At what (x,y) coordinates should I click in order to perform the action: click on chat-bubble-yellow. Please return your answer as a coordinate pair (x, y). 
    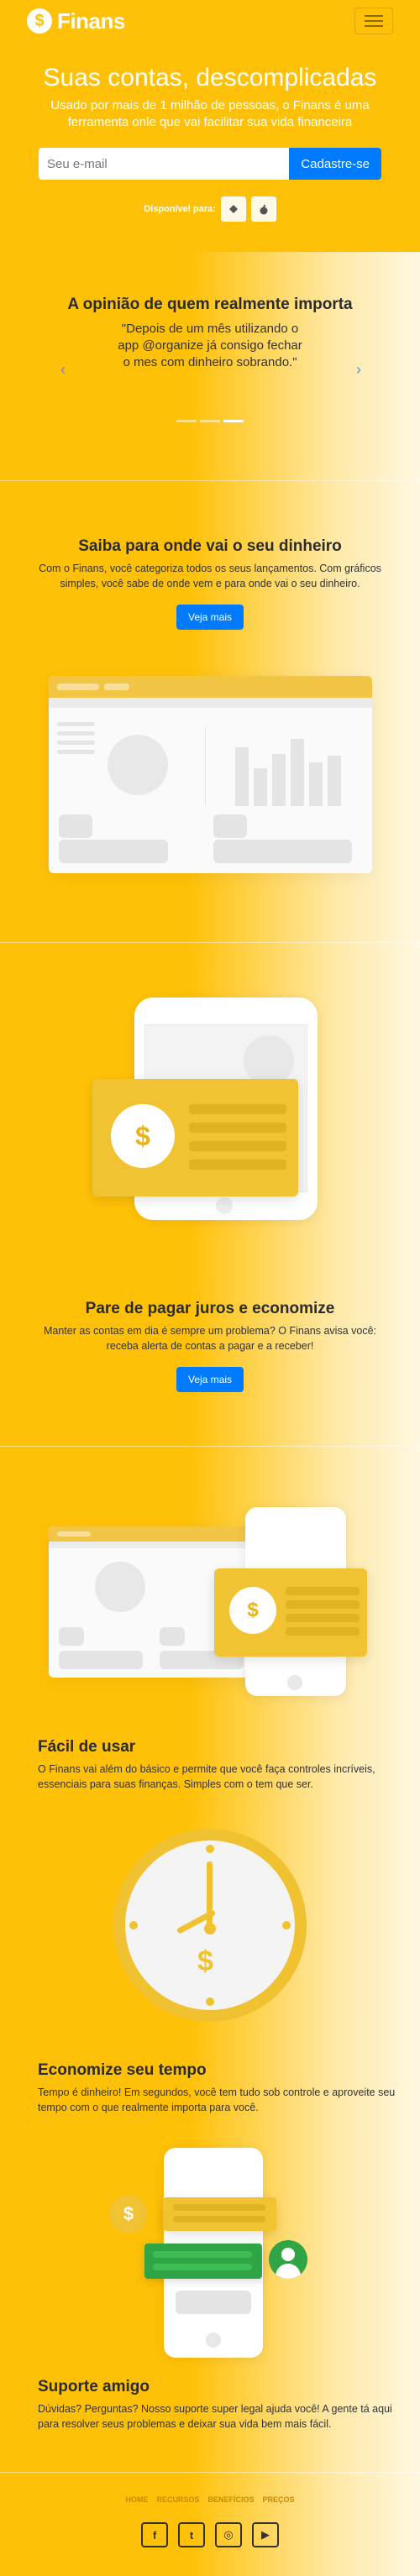
    Looking at the image, I should click on (219, 2214).